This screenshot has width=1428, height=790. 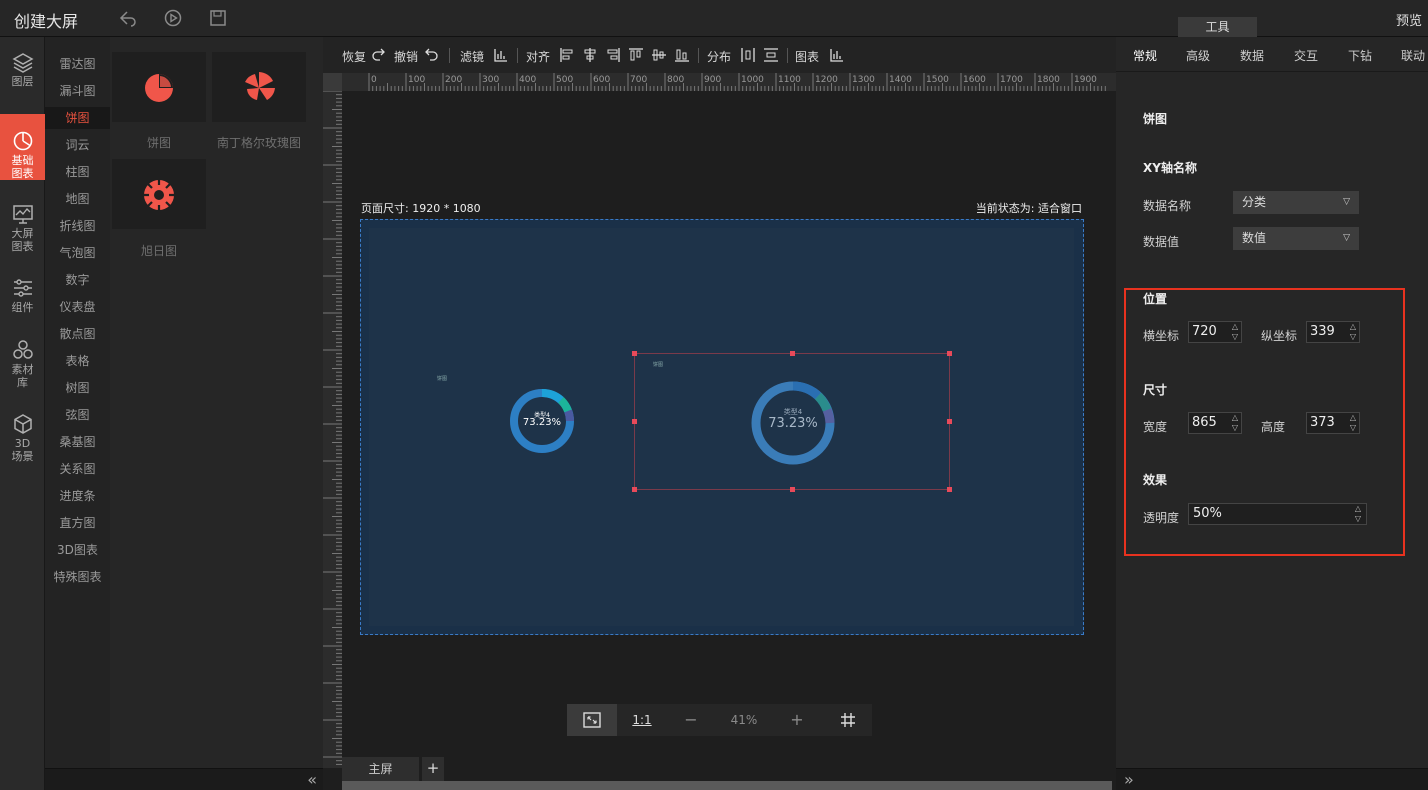 What do you see at coordinates (431, 55) in the screenshot?
I see `undo-icon` at bounding box center [431, 55].